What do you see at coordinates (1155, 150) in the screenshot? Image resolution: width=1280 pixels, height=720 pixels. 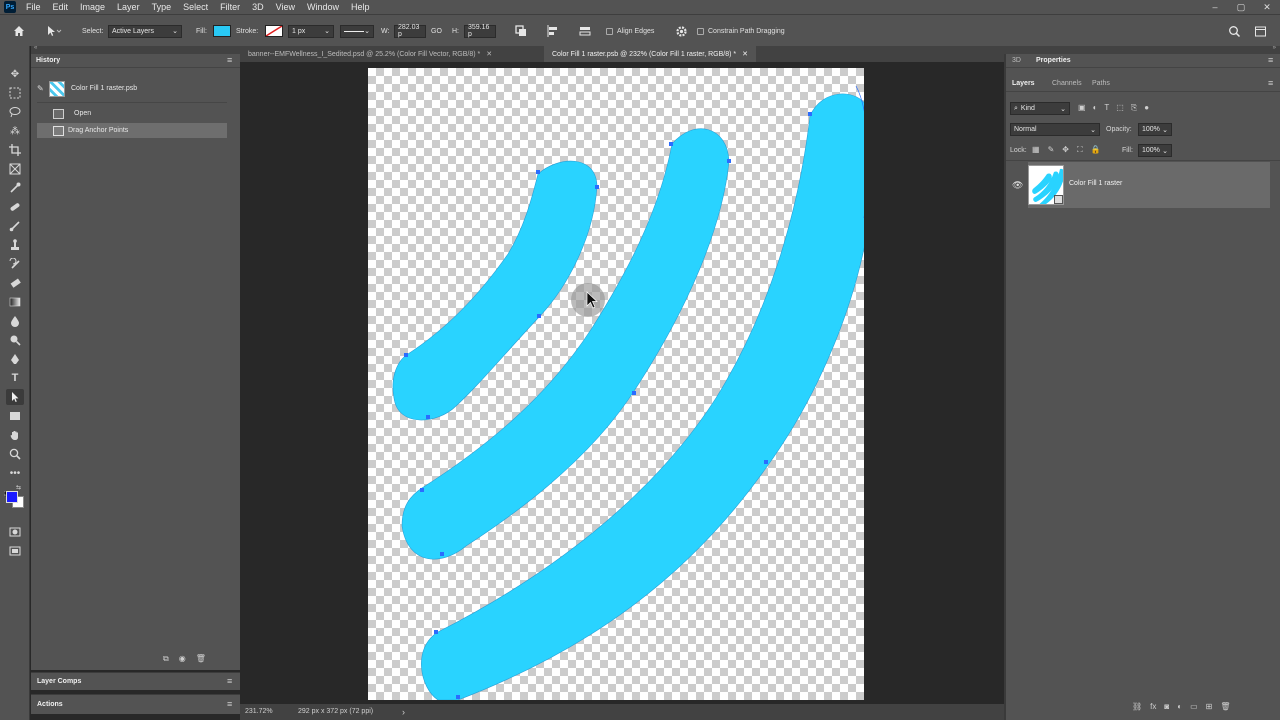 I see `fill-field: 100% ⌄` at bounding box center [1155, 150].